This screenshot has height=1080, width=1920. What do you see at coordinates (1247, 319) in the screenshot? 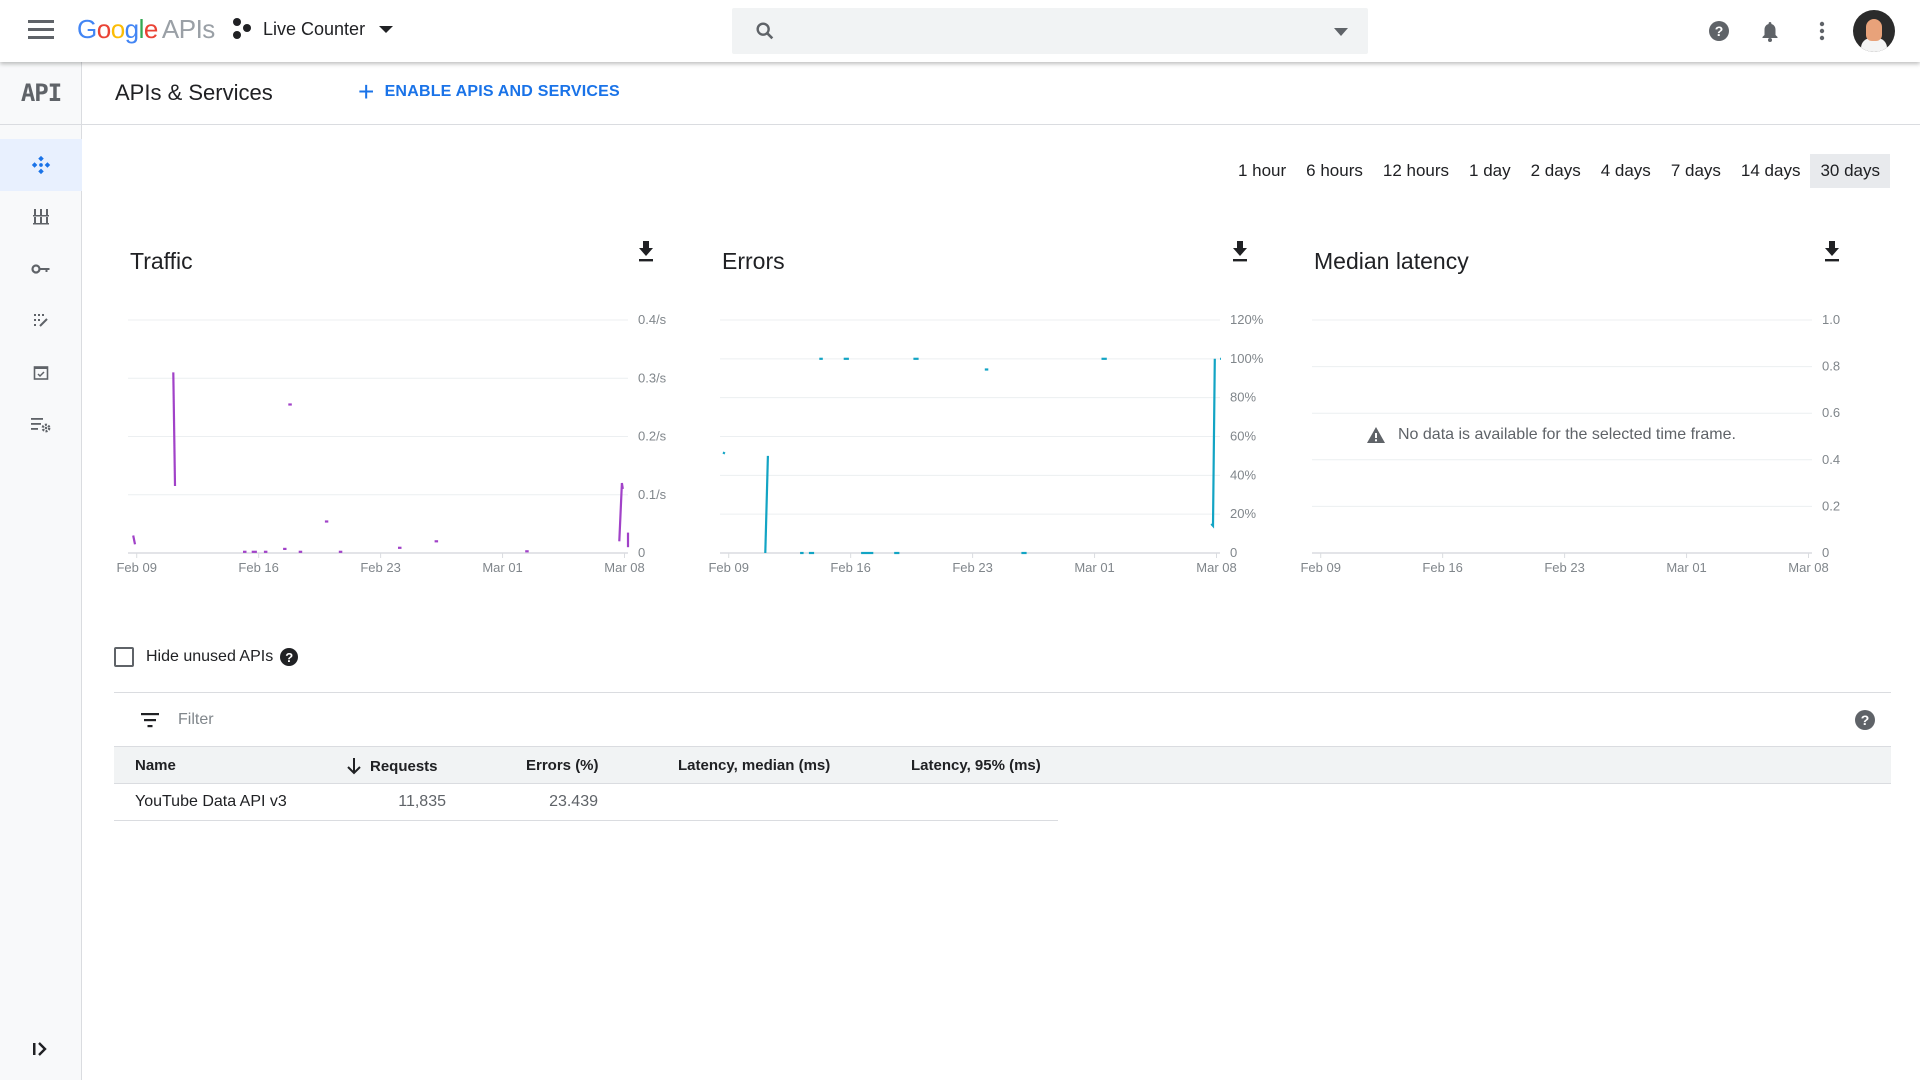
I see `y-tick-label: 120%` at bounding box center [1247, 319].